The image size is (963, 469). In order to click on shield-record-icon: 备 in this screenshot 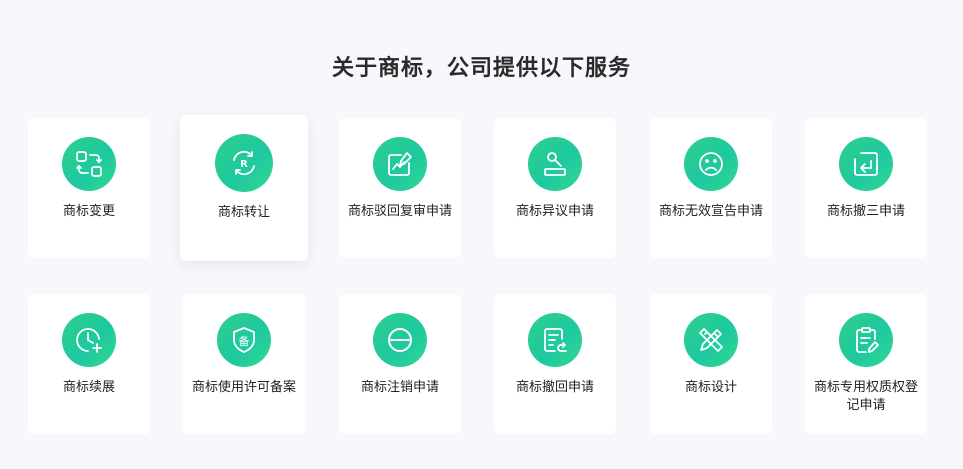, I will do `click(244, 340)`.